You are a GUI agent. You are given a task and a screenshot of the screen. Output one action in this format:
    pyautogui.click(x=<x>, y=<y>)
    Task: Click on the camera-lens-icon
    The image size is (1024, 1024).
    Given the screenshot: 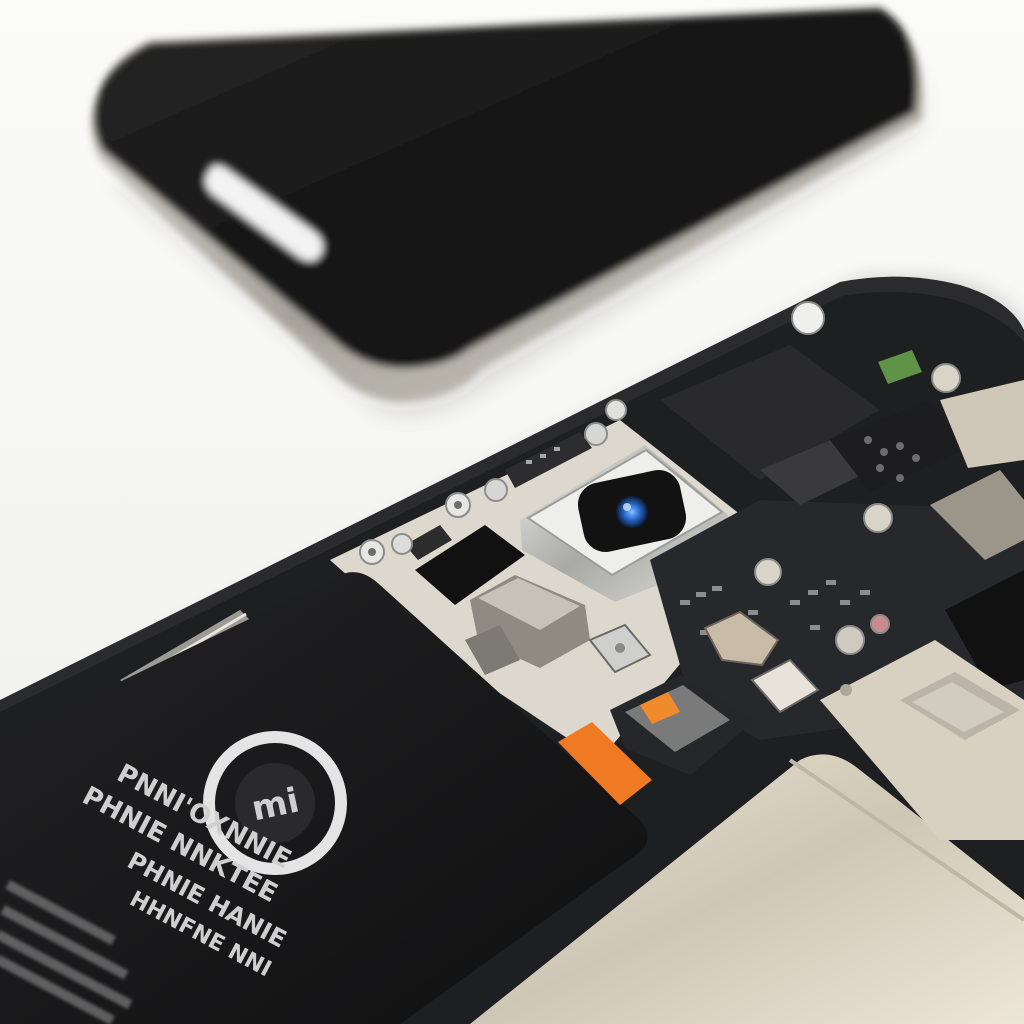 What is the action you would take?
    pyautogui.click(x=632, y=512)
    